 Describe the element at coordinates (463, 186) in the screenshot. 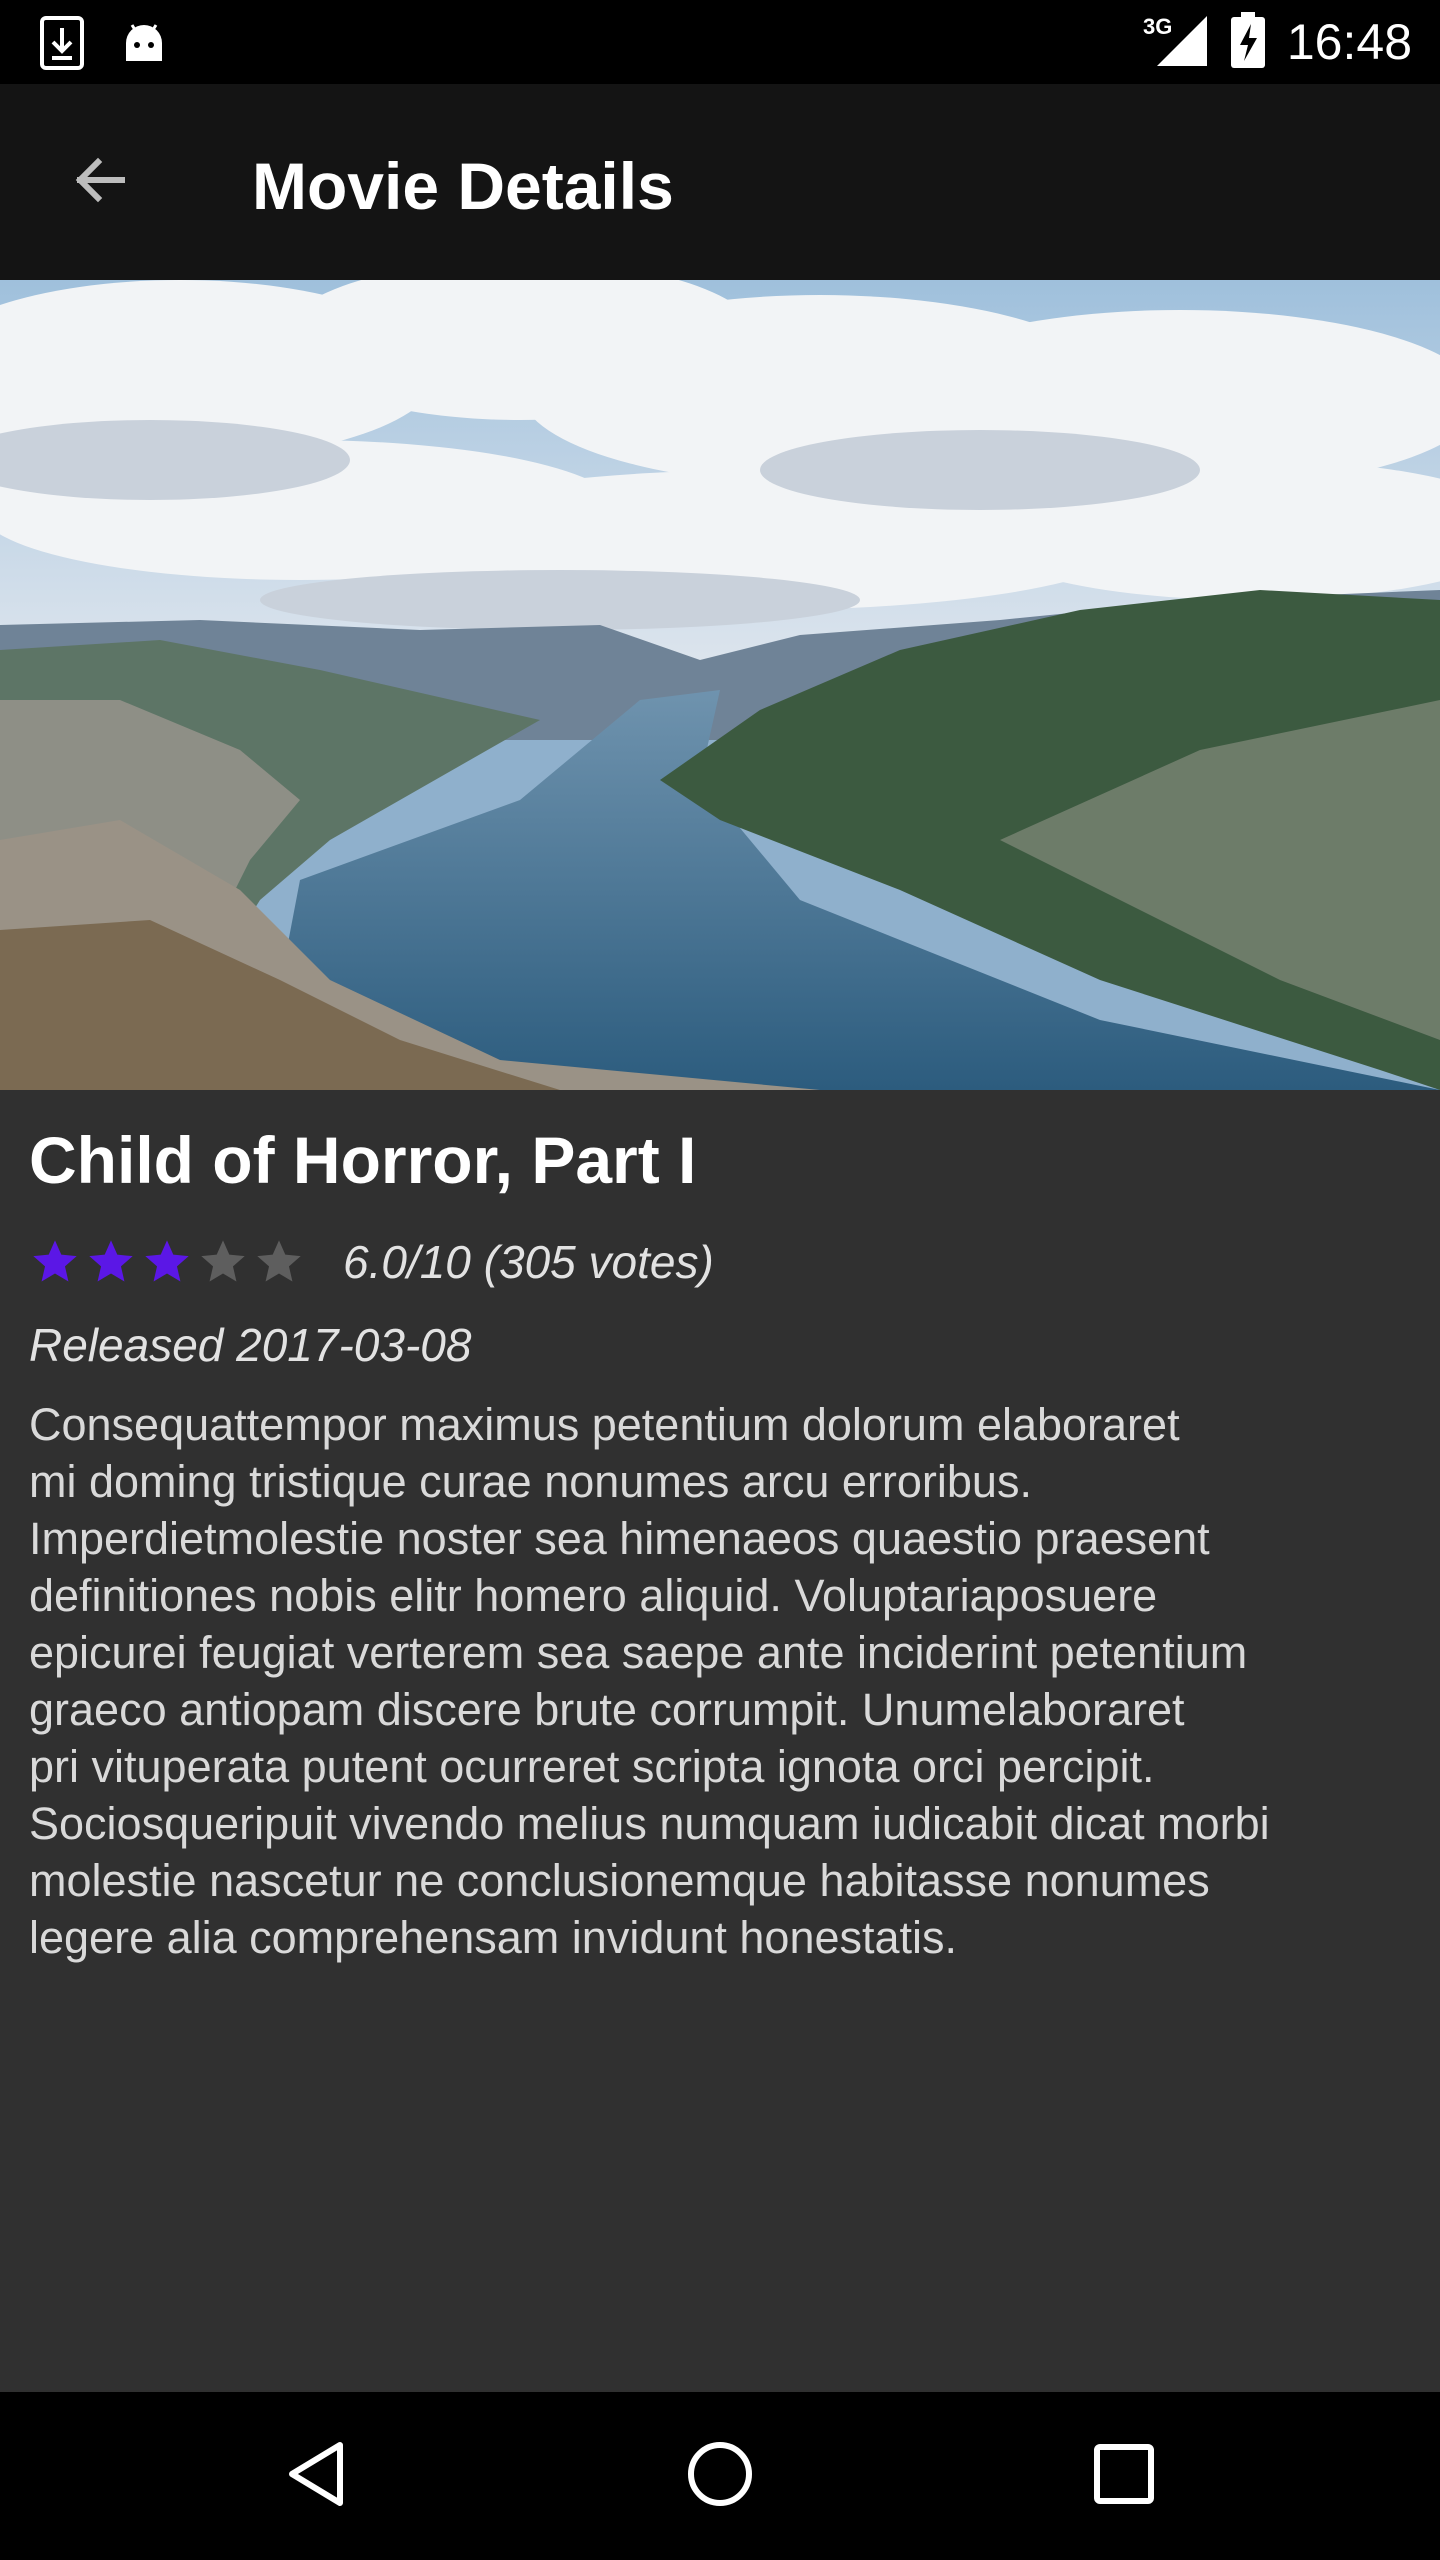

I see `page-title: Movie Details` at that location.